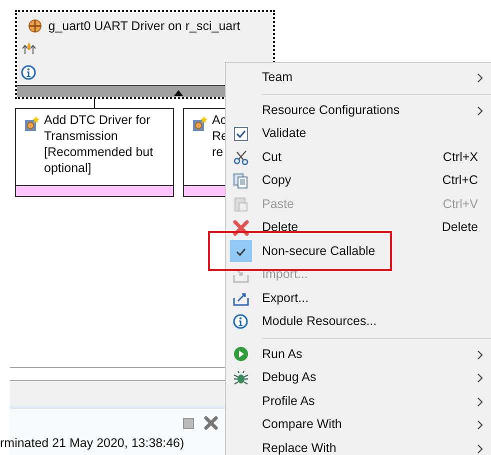 Image resolution: width=491 pixels, height=455 pixels. I want to click on menu-item: Non-secure Callable, so click(358, 251).